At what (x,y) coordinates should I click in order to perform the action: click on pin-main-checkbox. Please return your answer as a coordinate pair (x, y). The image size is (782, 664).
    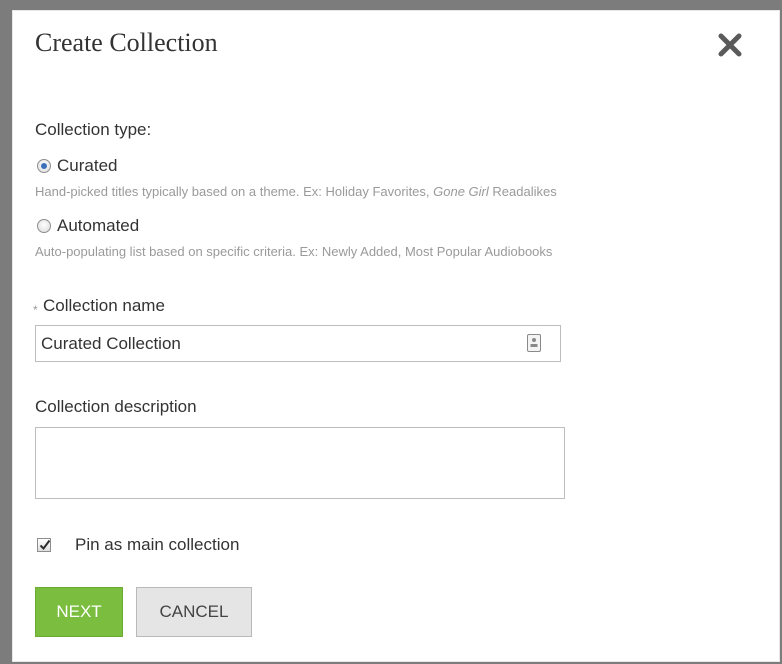
    Looking at the image, I should click on (44, 545).